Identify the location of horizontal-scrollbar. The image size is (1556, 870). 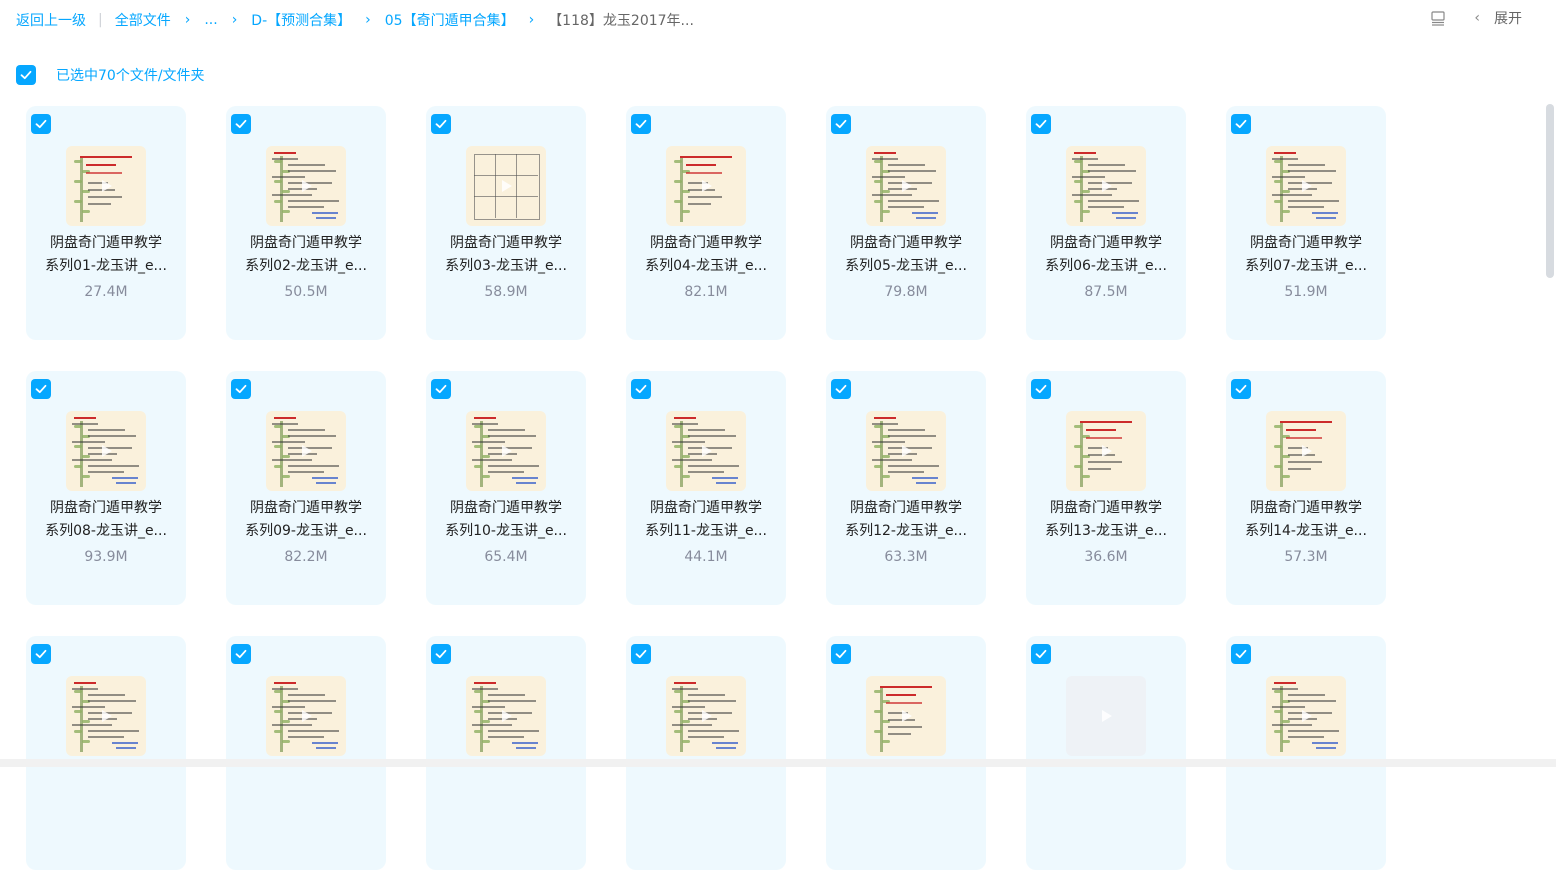
(778, 763).